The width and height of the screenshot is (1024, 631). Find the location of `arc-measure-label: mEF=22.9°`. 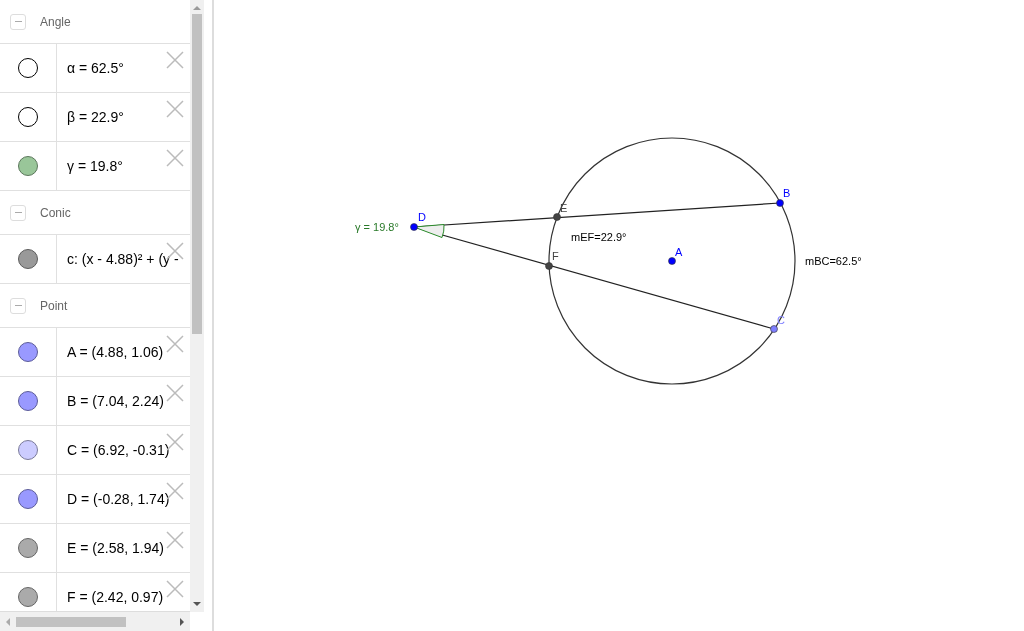

arc-measure-label: mEF=22.9° is located at coordinates (599, 237).